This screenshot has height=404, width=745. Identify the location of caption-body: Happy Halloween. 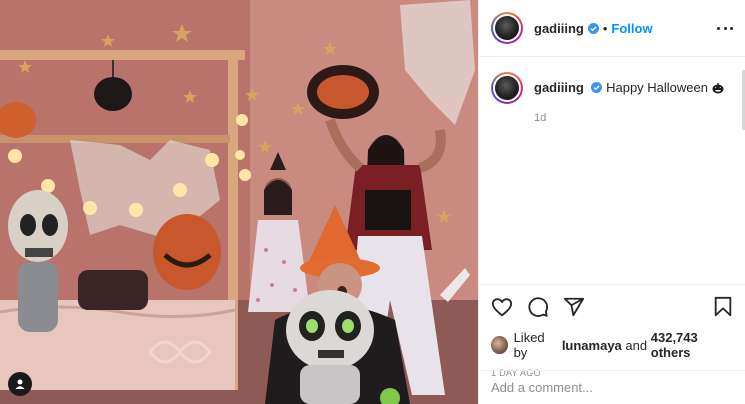
(657, 87).